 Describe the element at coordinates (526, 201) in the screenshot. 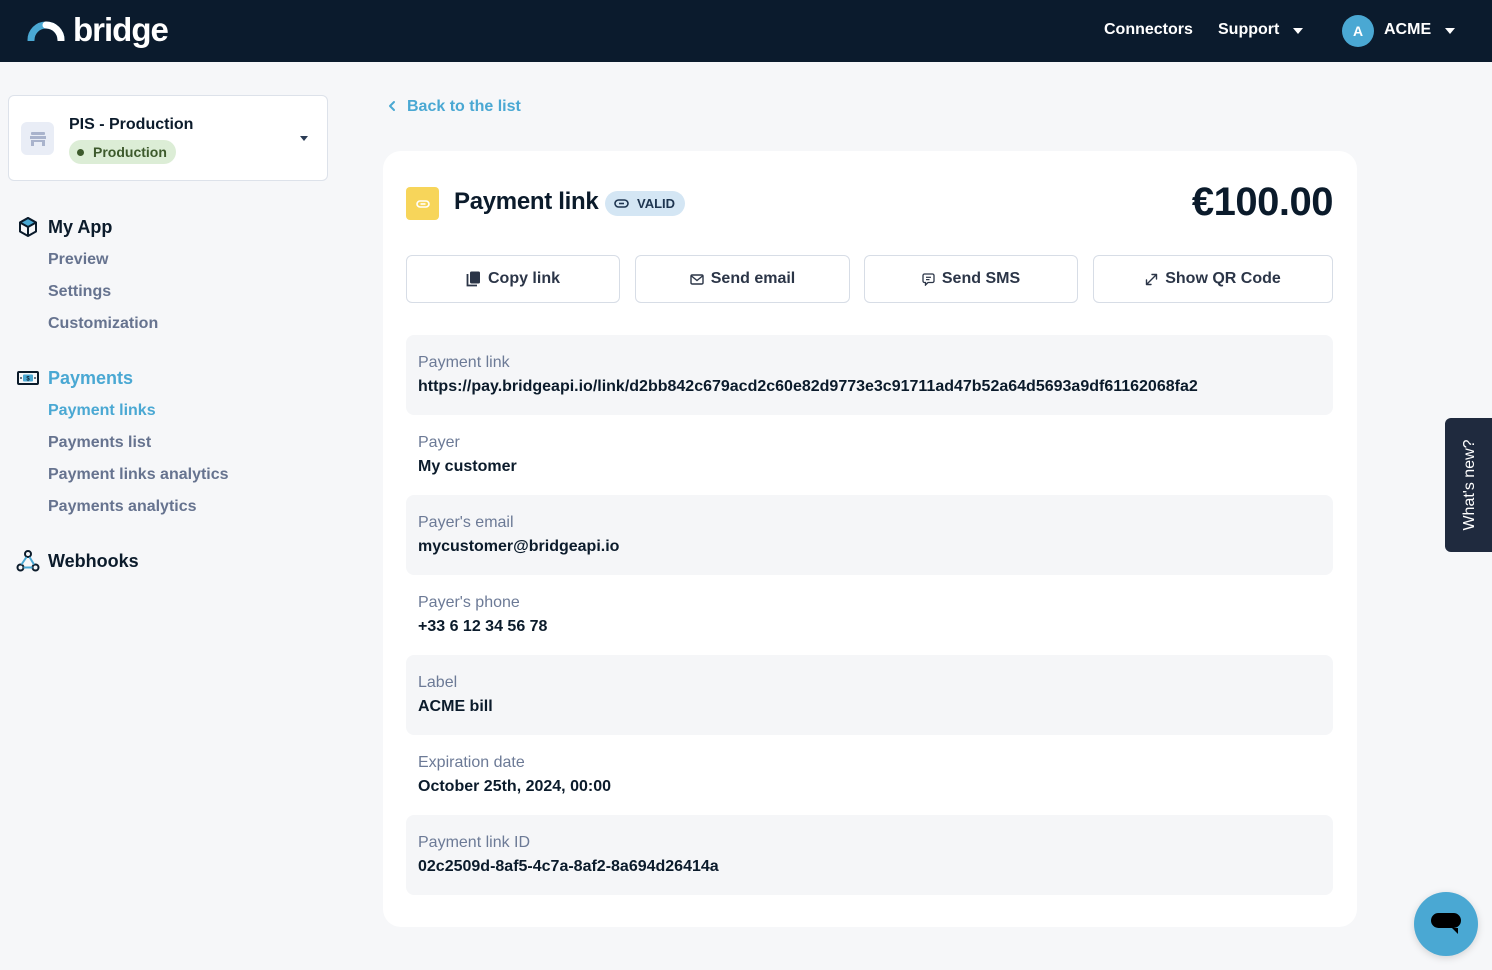

I see `page-title: Payment link` at that location.